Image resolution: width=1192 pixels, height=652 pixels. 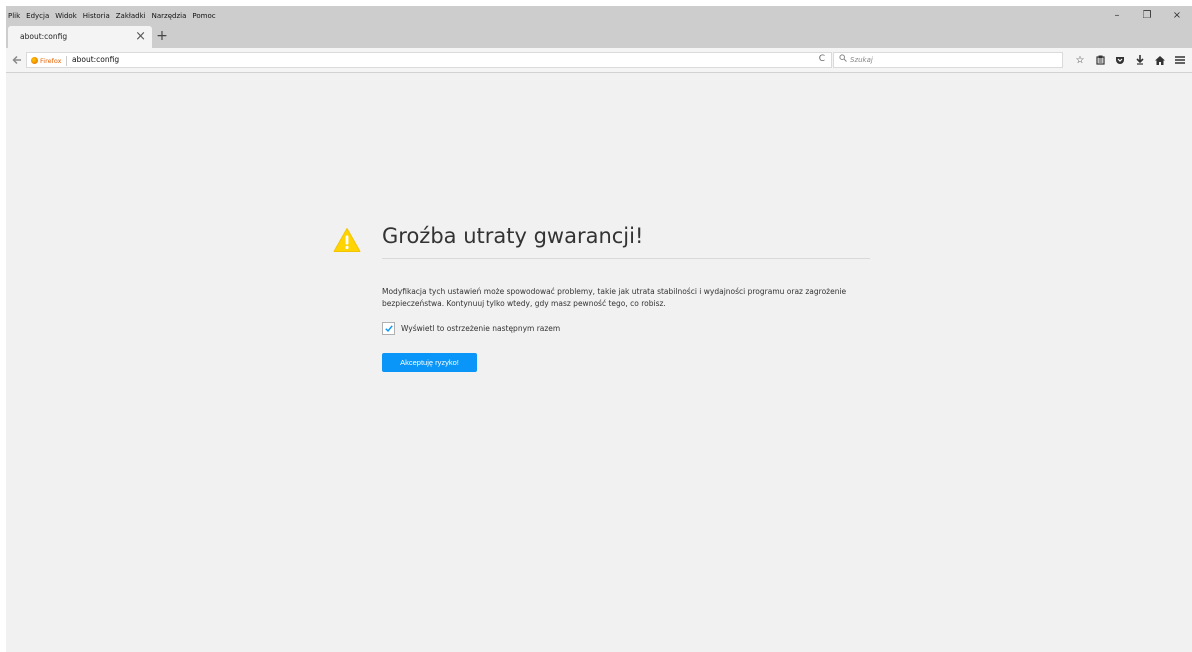 I want to click on search-icon, so click(x=843, y=59).